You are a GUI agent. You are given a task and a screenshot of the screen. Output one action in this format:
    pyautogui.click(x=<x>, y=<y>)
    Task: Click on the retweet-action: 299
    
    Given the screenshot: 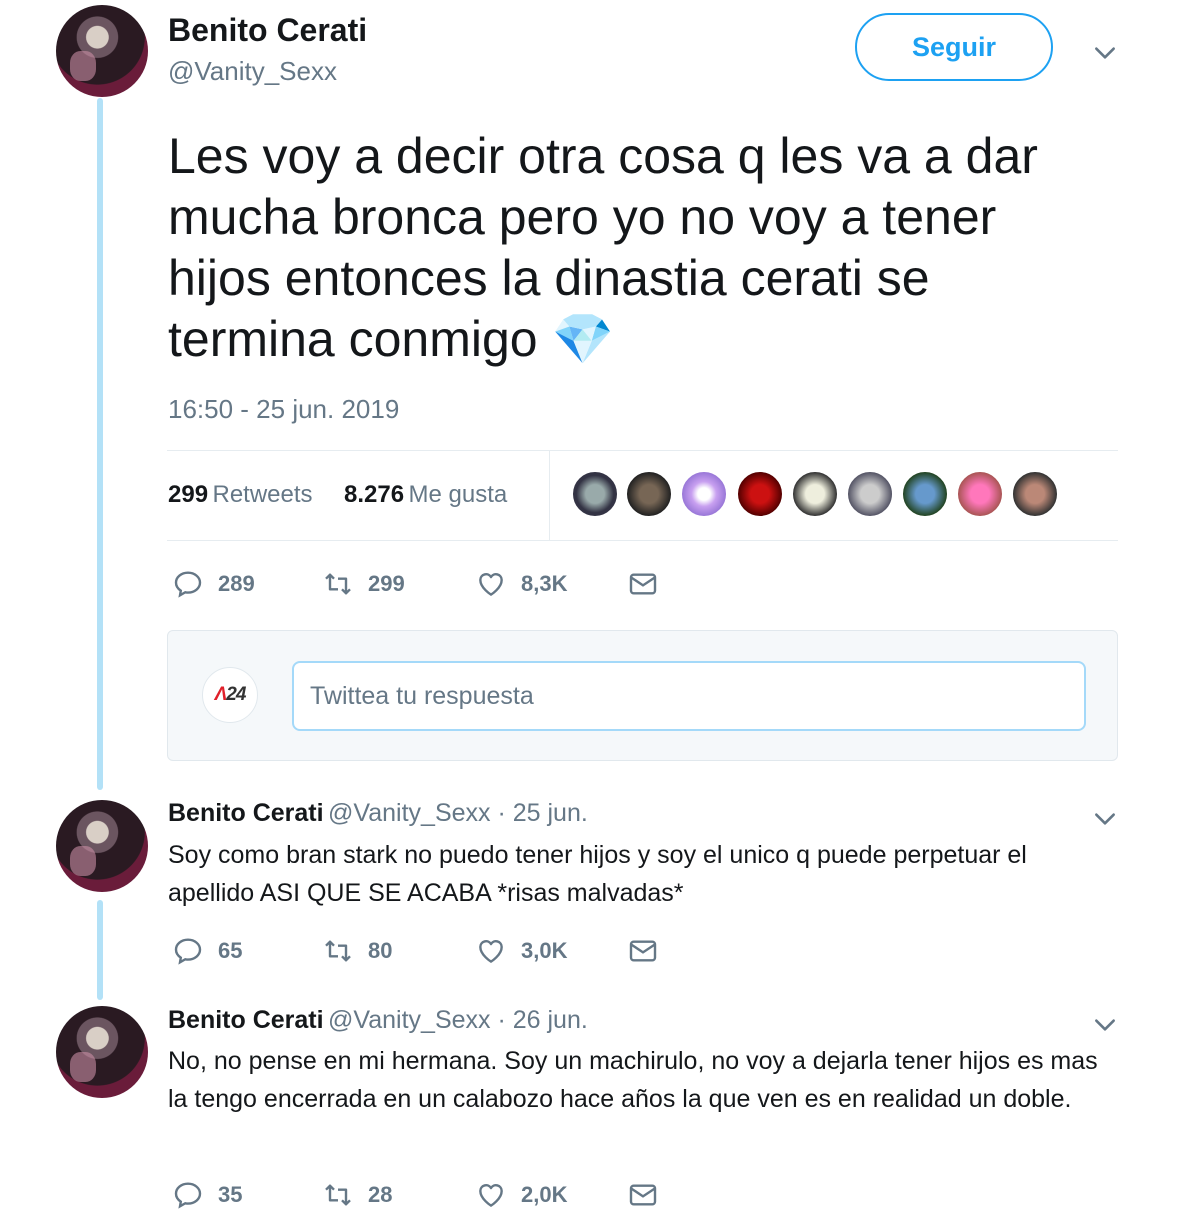 What is the action you would take?
    pyautogui.click(x=363, y=584)
    